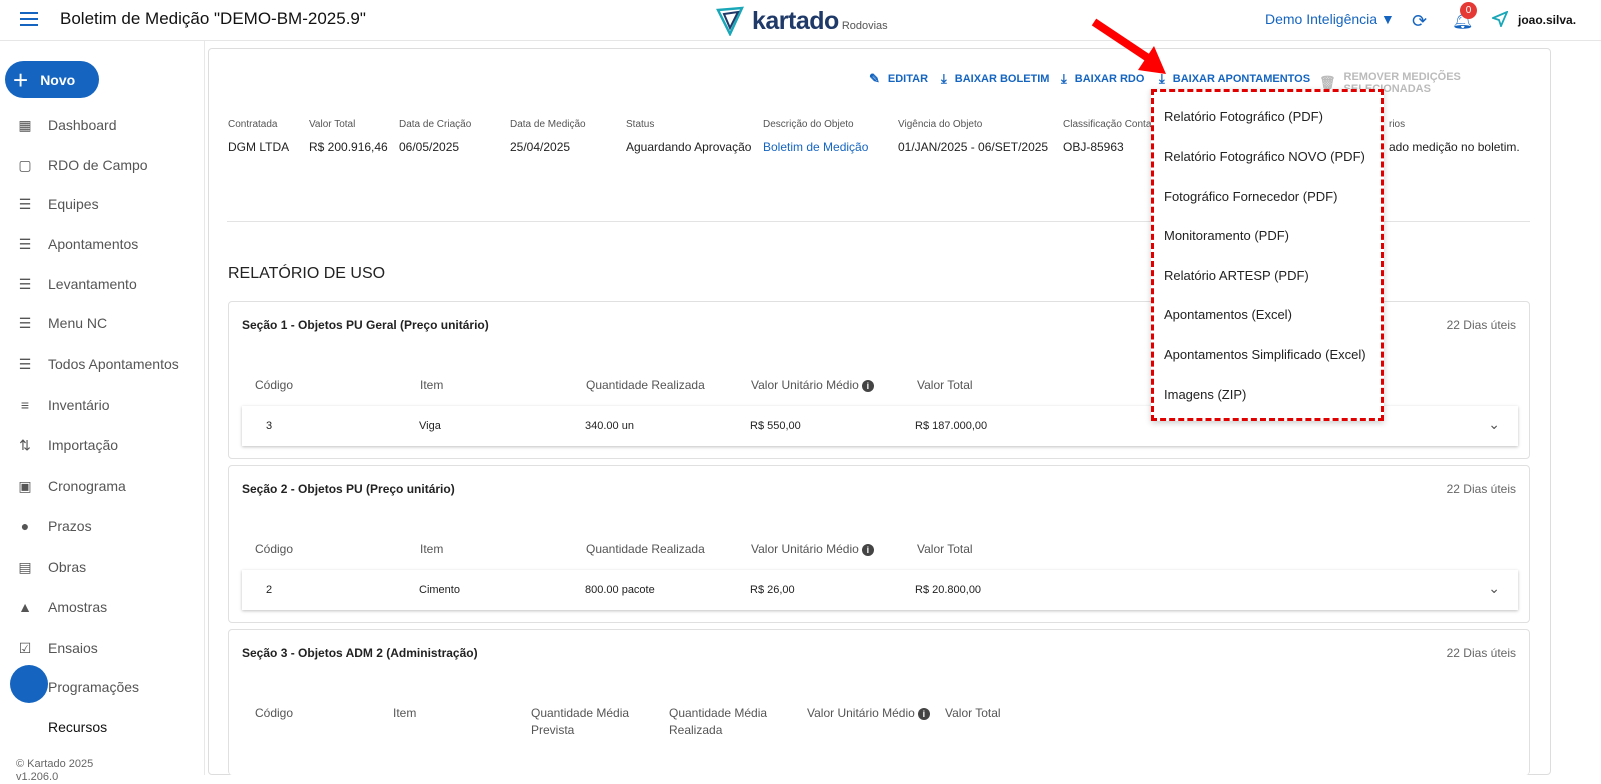  What do you see at coordinates (730, 21) in the screenshot?
I see `logo-mark-icon` at bounding box center [730, 21].